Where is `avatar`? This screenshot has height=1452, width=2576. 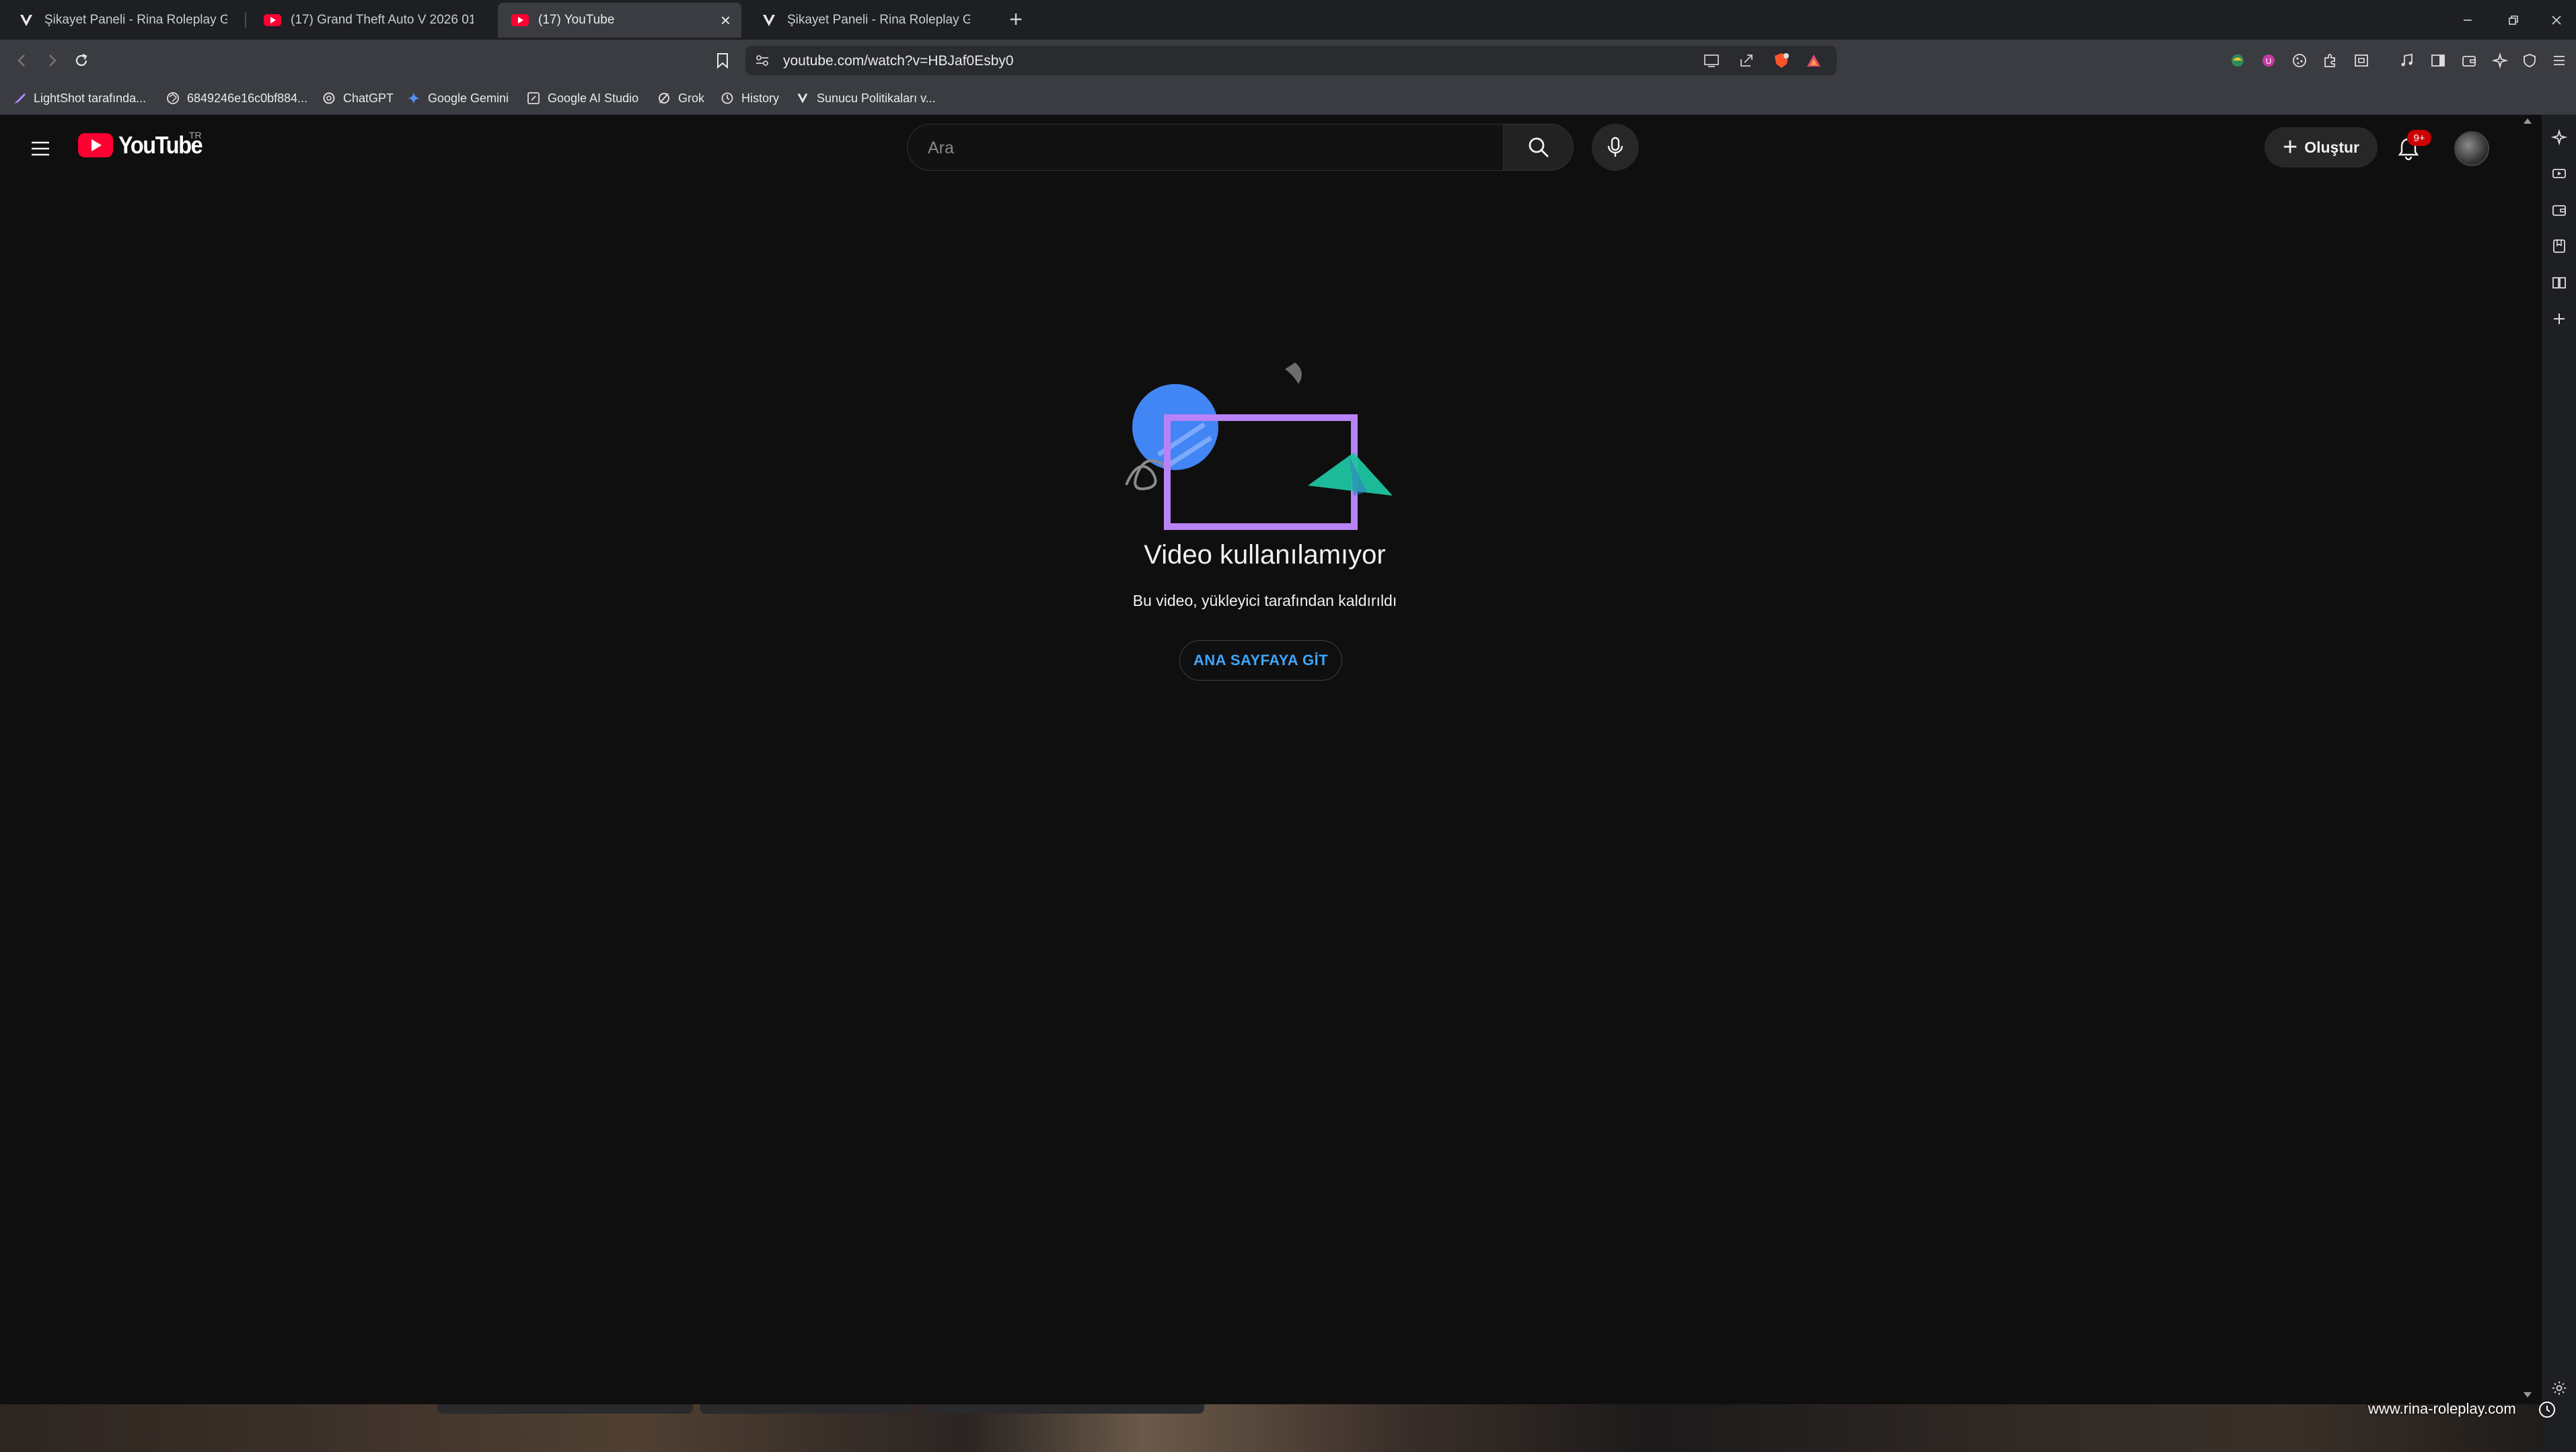 avatar is located at coordinates (2471, 148).